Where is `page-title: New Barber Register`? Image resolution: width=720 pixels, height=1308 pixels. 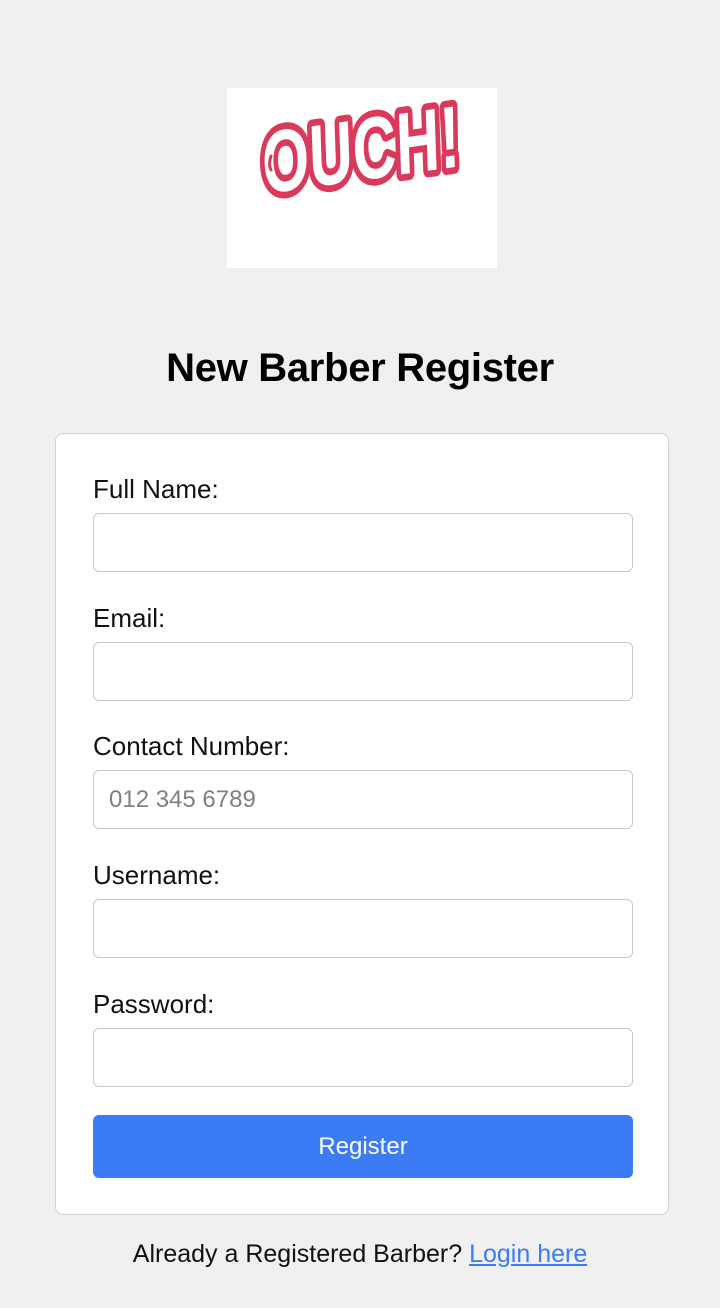 page-title: New Barber Register is located at coordinates (360, 368).